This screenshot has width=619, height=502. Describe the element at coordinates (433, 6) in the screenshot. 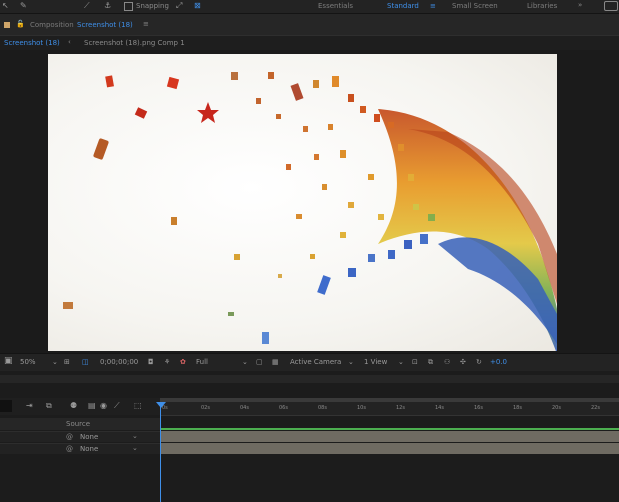

I see `workspace-menu-icon: ≡` at that location.